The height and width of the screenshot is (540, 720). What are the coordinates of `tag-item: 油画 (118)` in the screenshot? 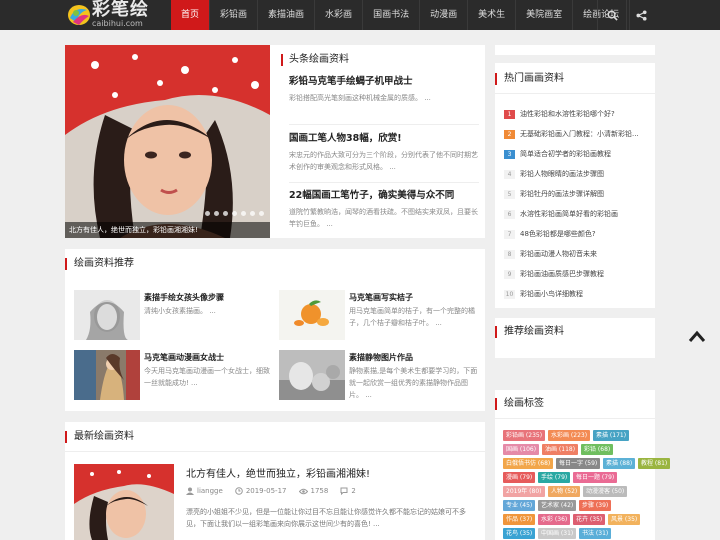 It's located at (560, 449).